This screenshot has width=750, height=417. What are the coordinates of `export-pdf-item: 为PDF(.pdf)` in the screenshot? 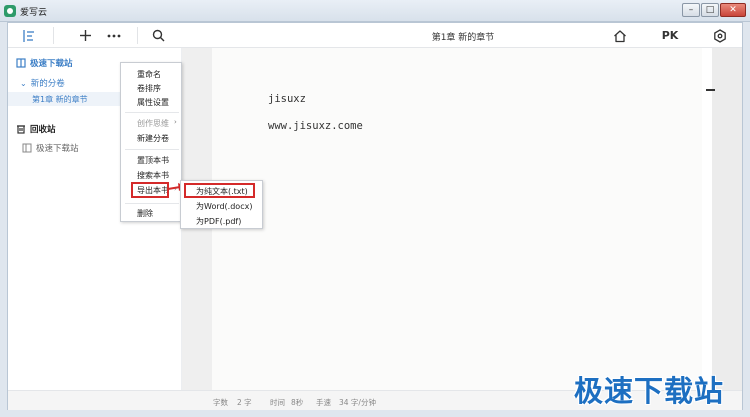 It's located at (218, 221).